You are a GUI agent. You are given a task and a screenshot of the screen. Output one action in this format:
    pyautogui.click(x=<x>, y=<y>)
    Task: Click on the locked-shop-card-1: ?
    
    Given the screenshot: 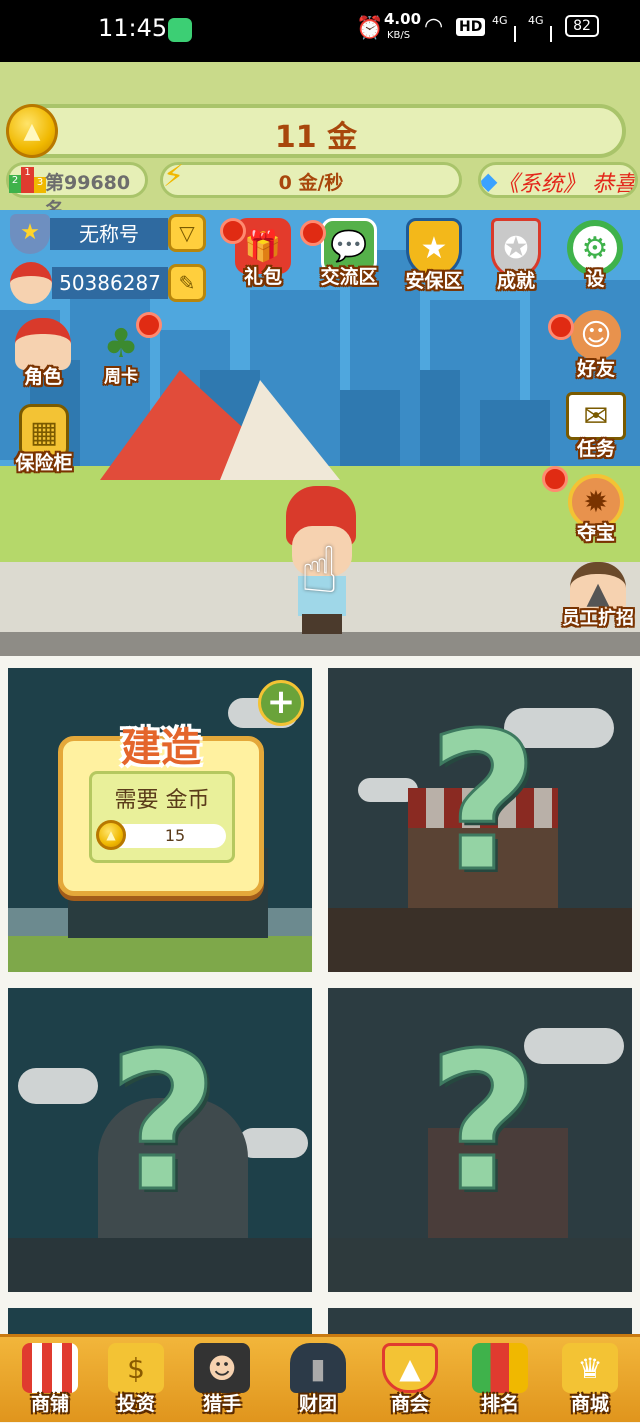 What is the action you would take?
    pyautogui.click(x=480, y=820)
    